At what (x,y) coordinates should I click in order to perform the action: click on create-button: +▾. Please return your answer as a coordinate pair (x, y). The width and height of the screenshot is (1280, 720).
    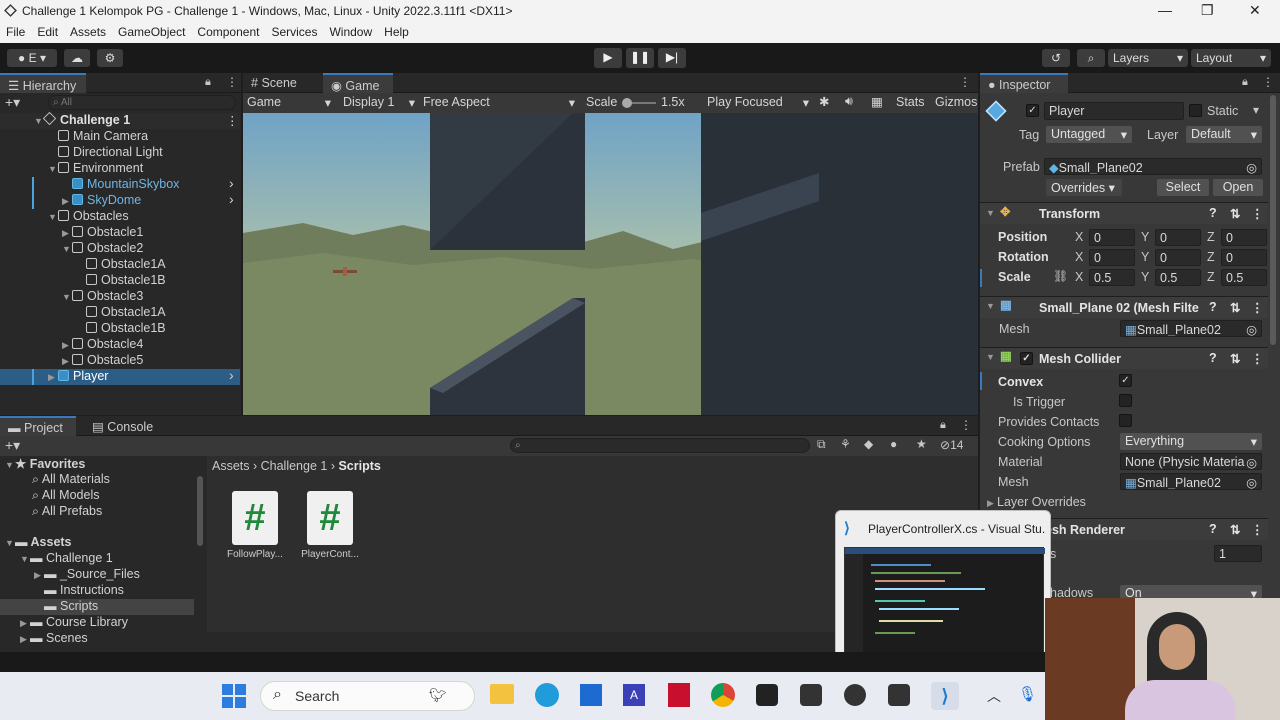
    Looking at the image, I should click on (12, 445).